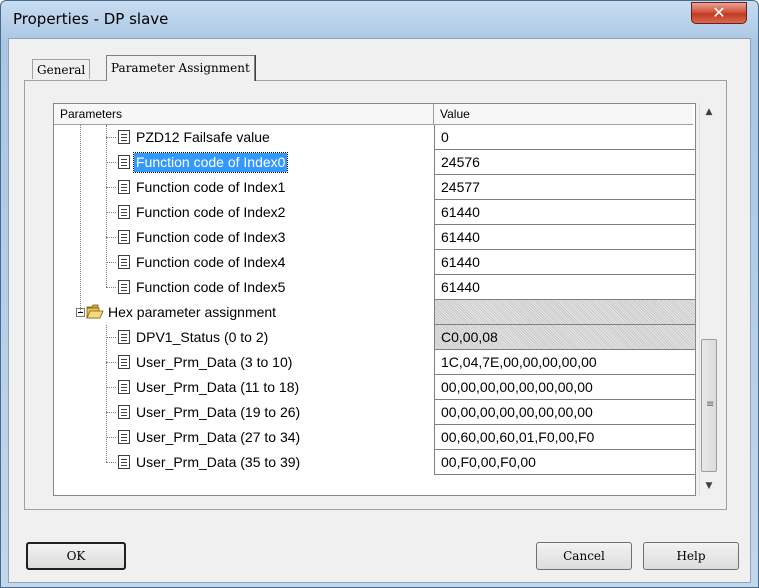  I want to click on parameter-row: Function code of Index3 61440, so click(374, 237).